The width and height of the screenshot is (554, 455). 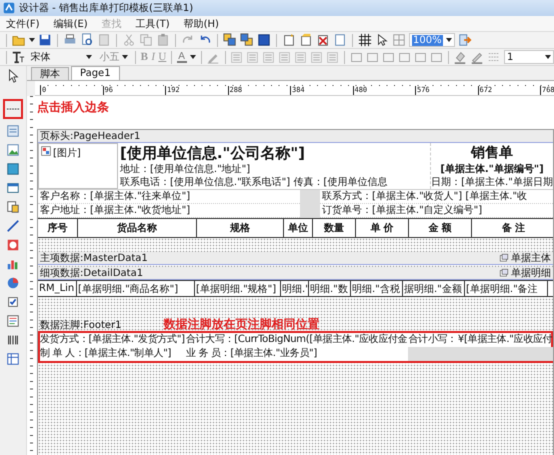 I want to click on pie-icon, so click(x=13, y=283).